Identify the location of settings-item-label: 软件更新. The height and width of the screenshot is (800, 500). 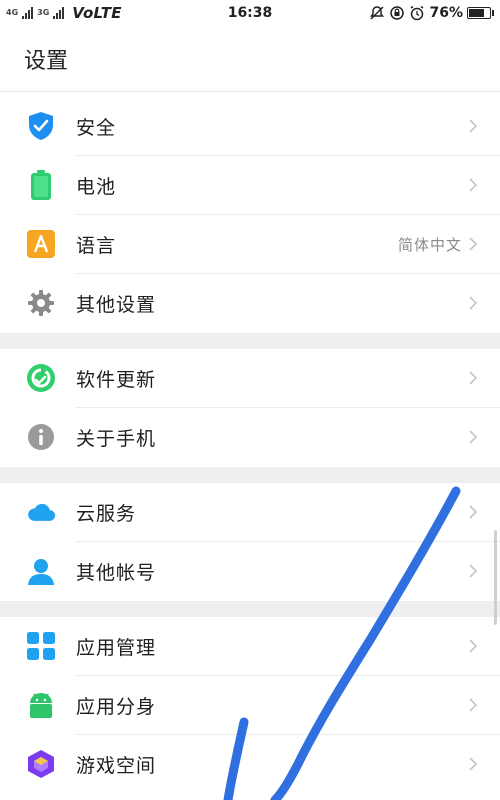
(116, 380).